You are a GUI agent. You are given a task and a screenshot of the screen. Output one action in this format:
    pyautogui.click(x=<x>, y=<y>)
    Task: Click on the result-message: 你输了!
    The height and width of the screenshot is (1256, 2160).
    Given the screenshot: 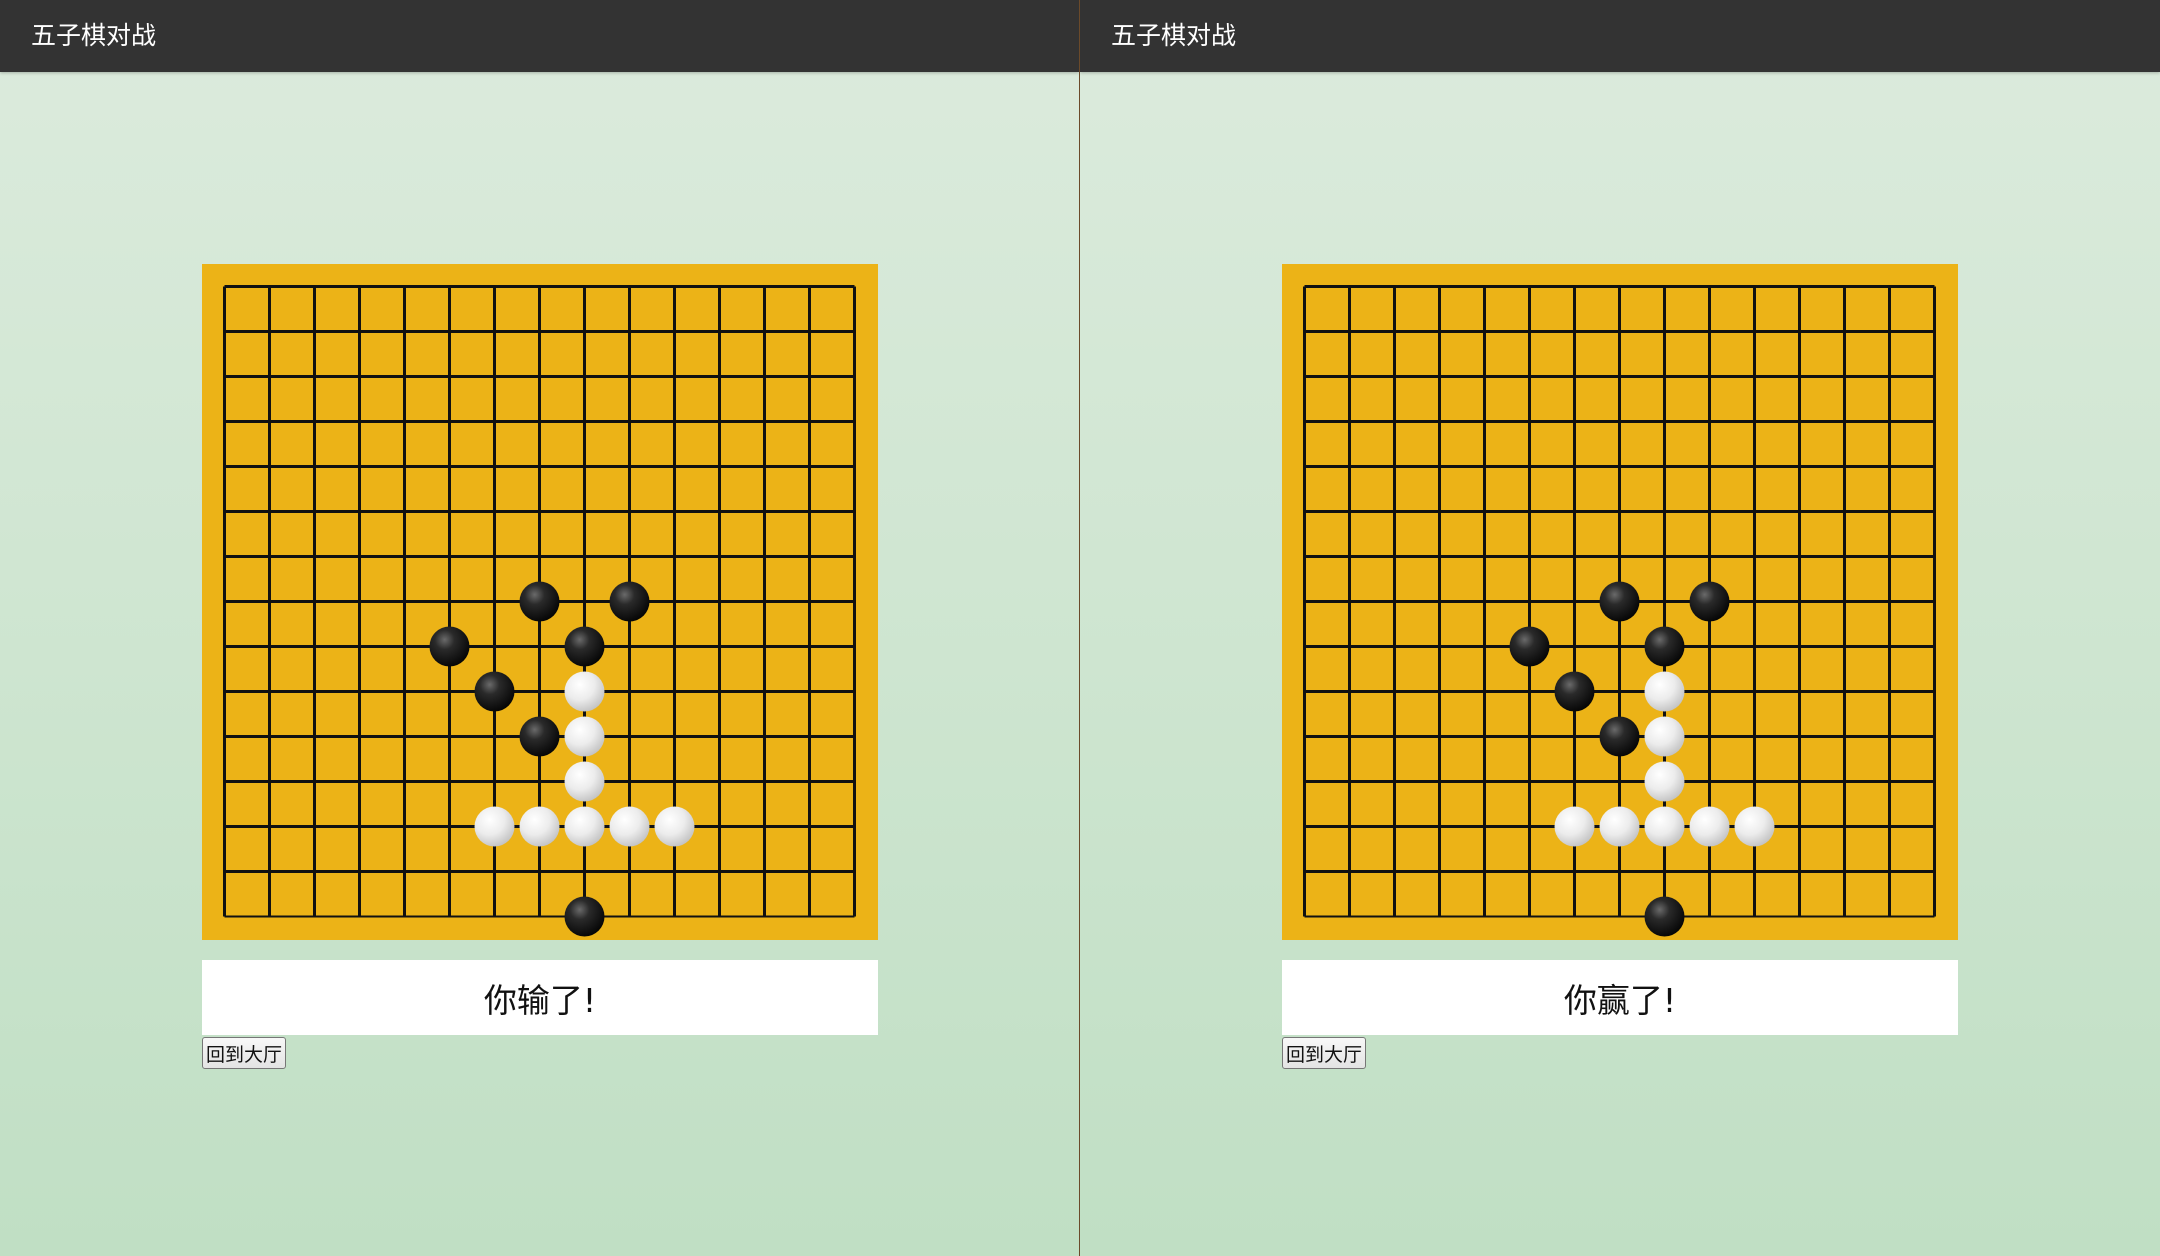 What is the action you would take?
    pyautogui.click(x=540, y=997)
    